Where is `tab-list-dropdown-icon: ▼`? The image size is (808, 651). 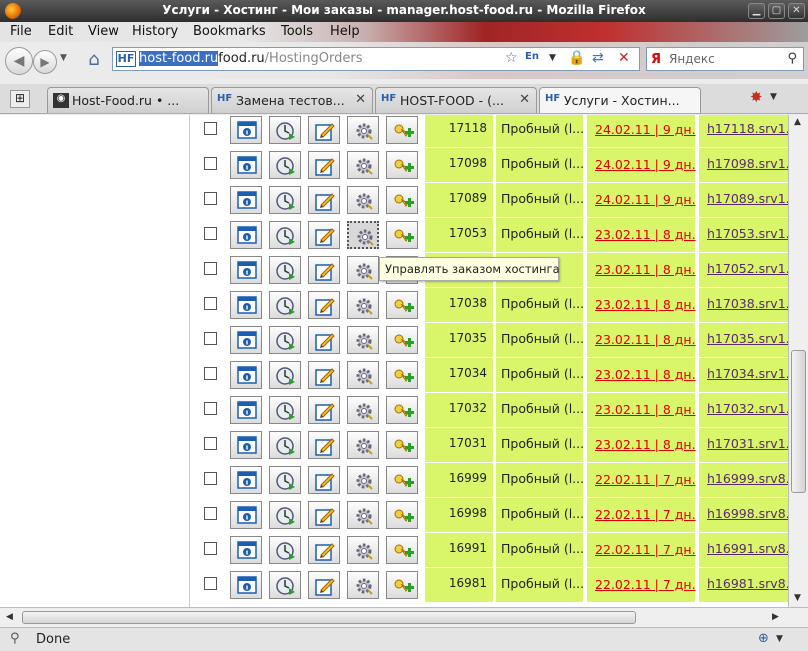 tab-list-dropdown-icon: ▼ is located at coordinates (773, 97).